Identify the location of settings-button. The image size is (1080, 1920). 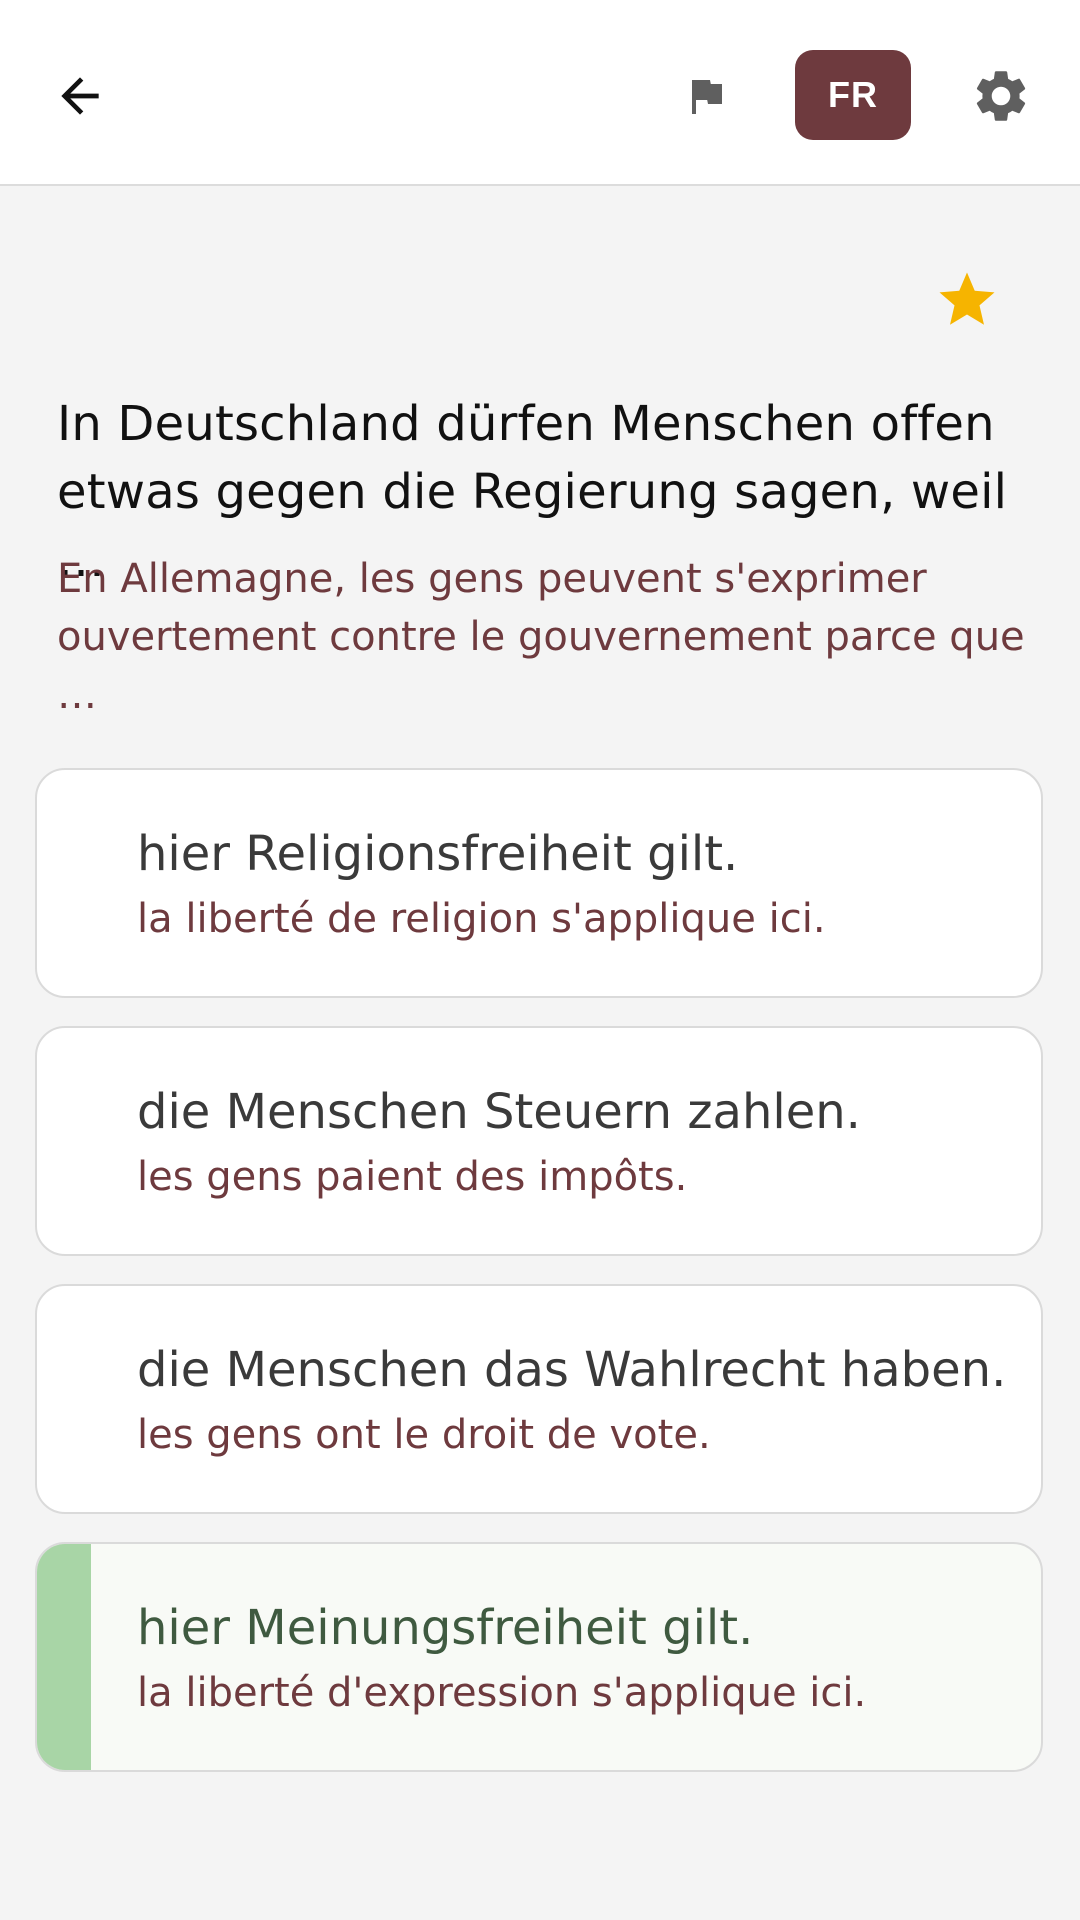
(1001, 96).